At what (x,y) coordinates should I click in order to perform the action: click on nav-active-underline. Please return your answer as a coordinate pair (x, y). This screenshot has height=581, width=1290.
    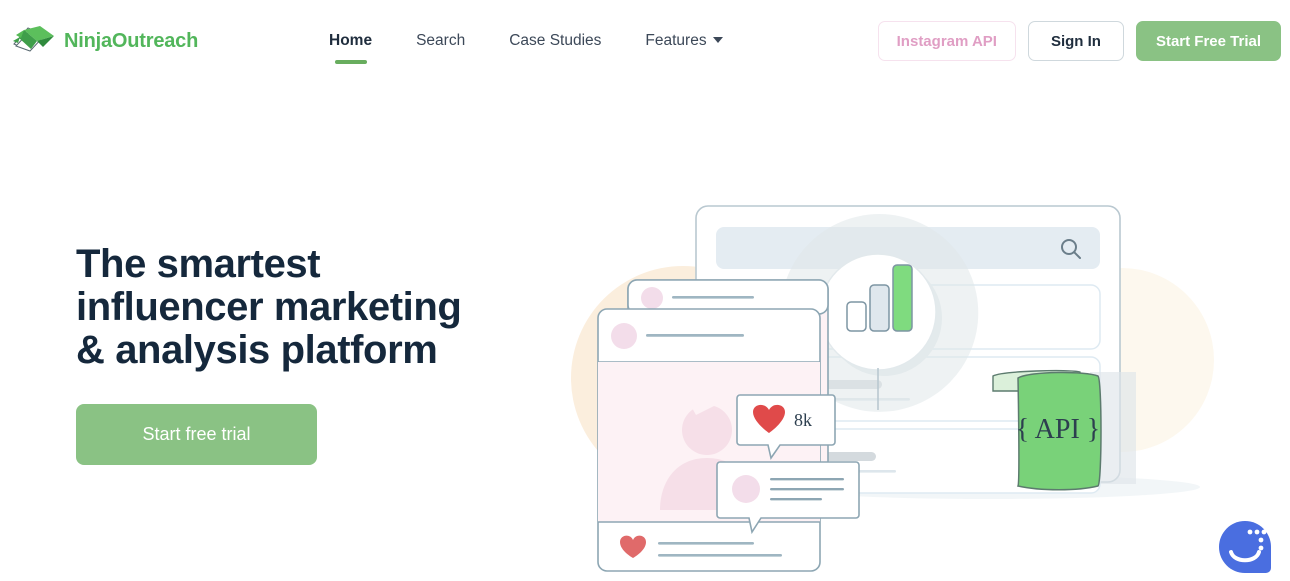
    Looking at the image, I should click on (350, 62).